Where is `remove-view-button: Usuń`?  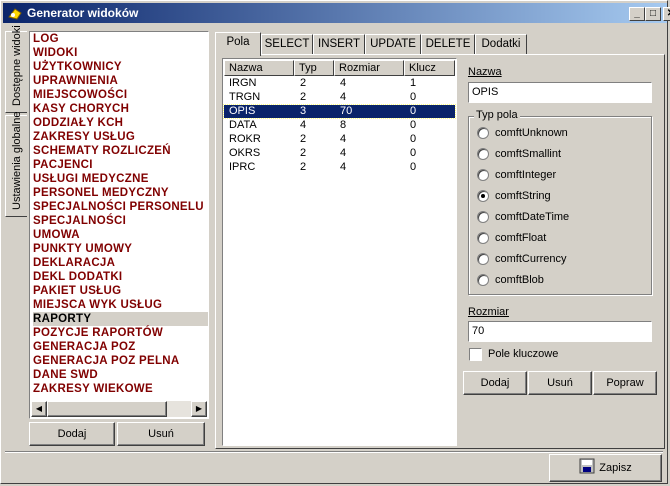 remove-view-button: Usuń is located at coordinates (161, 434).